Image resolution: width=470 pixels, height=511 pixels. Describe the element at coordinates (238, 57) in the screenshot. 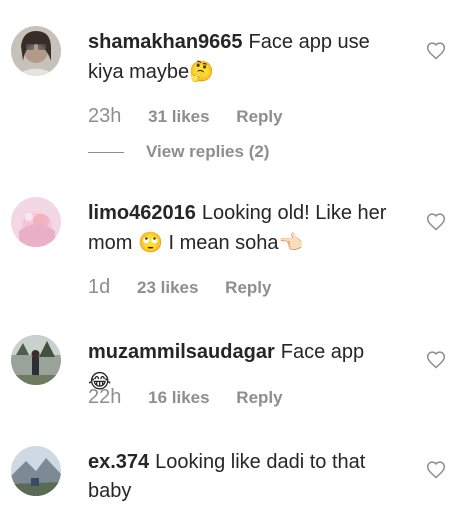

I see `comment-text: shamakhan9665 Face app use kiya maybe🤔` at that location.